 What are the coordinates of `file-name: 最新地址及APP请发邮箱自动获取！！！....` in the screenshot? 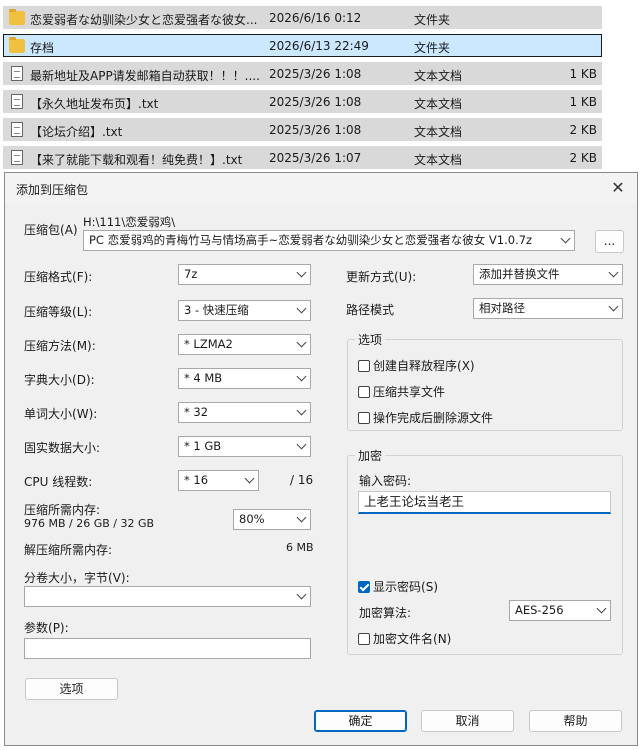 It's located at (145, 76).